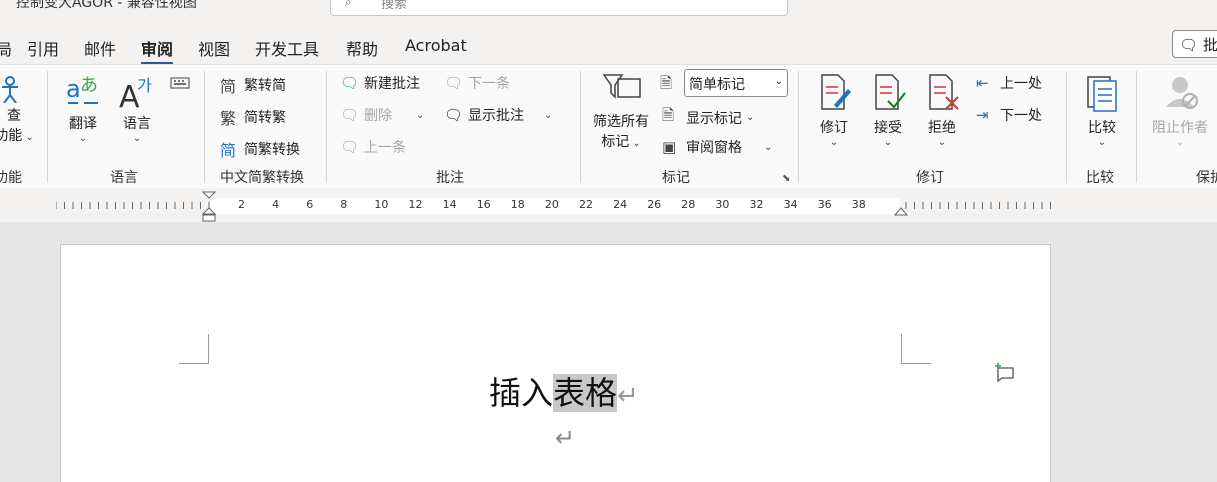 The width and height of the screenshot is (1217, 482). Describe the element at coordinates (272, 150) in the screenshot. I see `convert-label: 简繁转换` at that location.